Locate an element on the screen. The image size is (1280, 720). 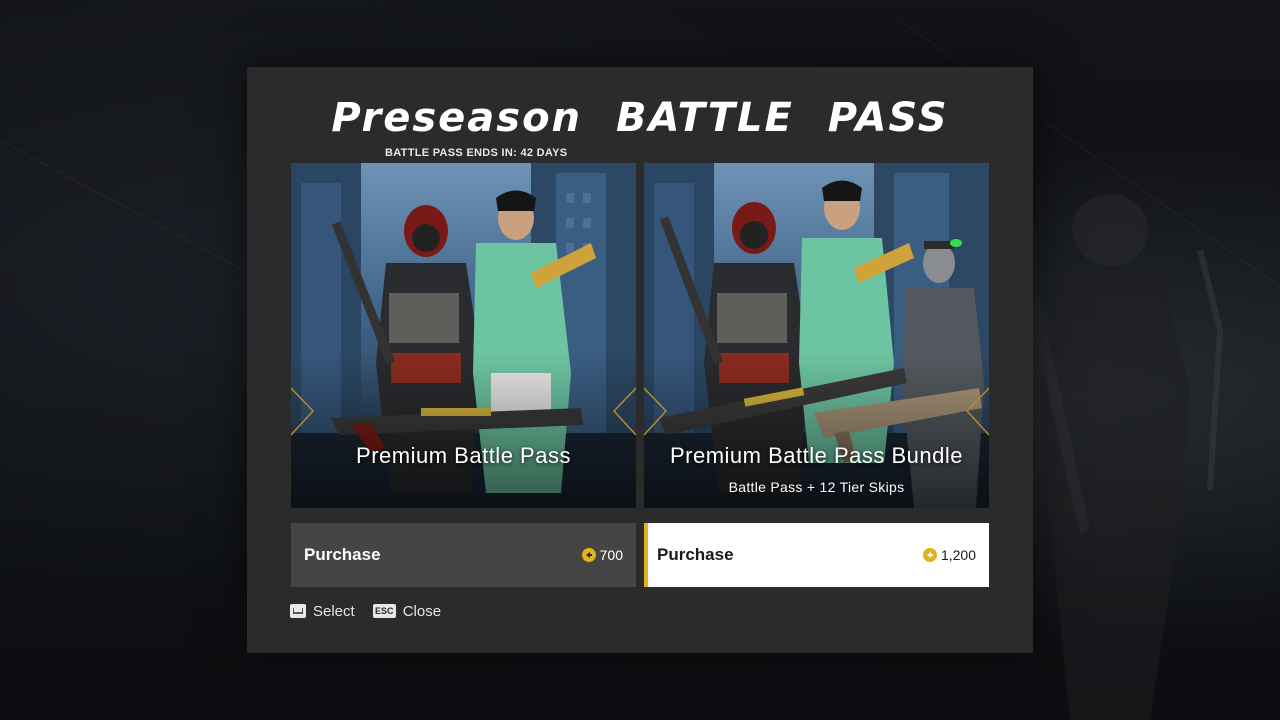
battle-pass-countdown: BATTLE PASS ENDS IN: 42 DAYS is located at coordinates (476, 153).